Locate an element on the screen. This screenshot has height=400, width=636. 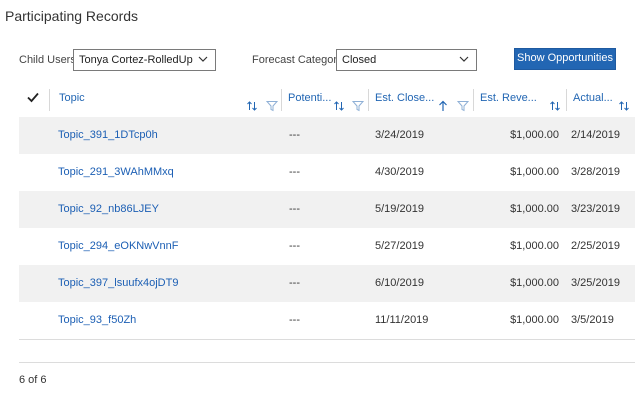
actual-close-cell: 3/23/2019 is located at coordinates (595, 209).